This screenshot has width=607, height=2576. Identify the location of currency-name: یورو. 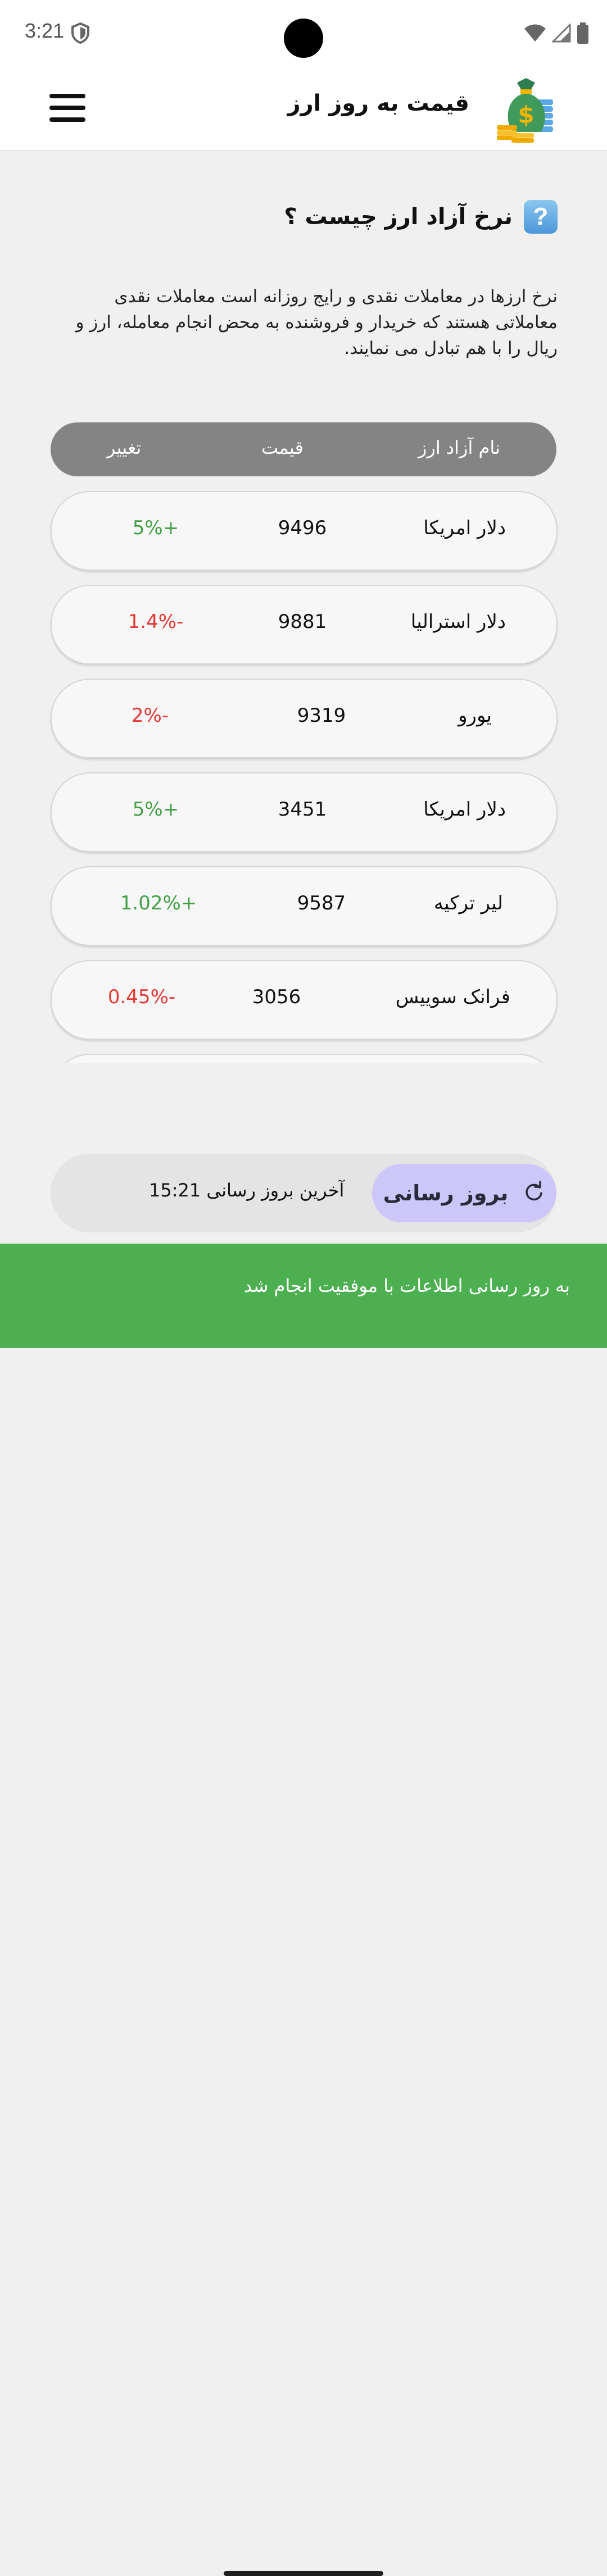
(475, 715).